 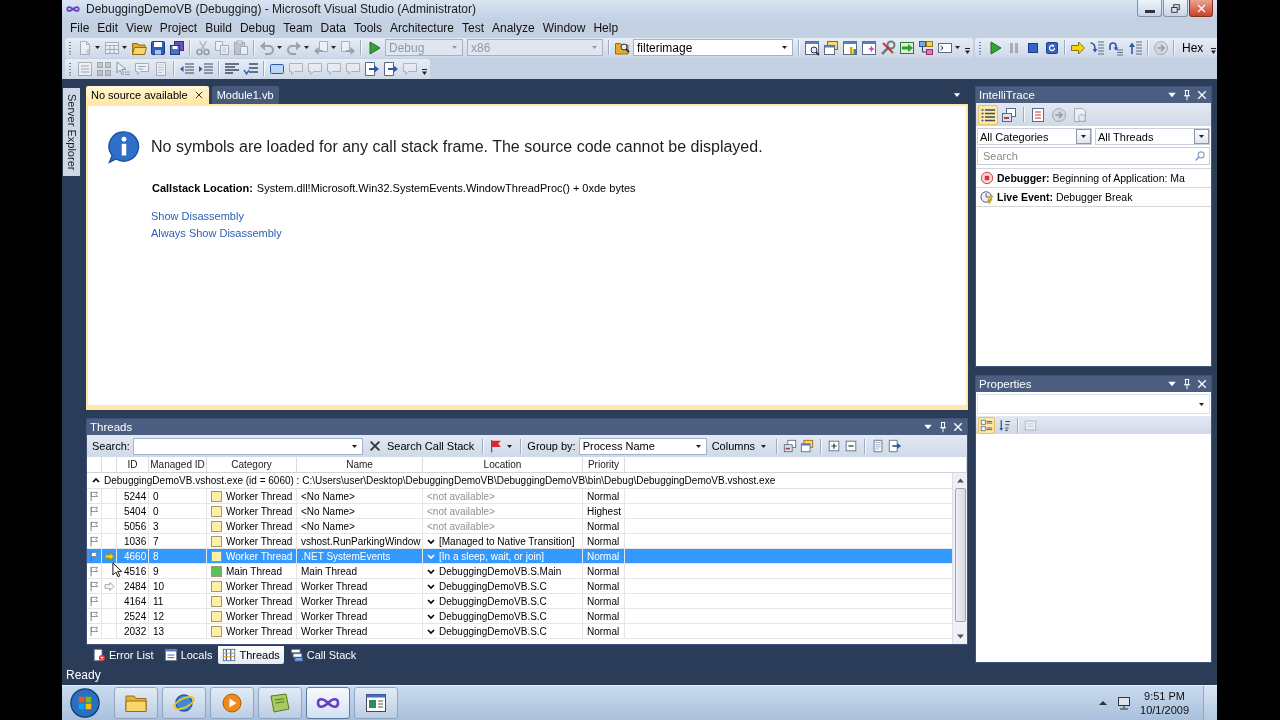 I want to click on tab: Locals, so click(x=188, y=655).